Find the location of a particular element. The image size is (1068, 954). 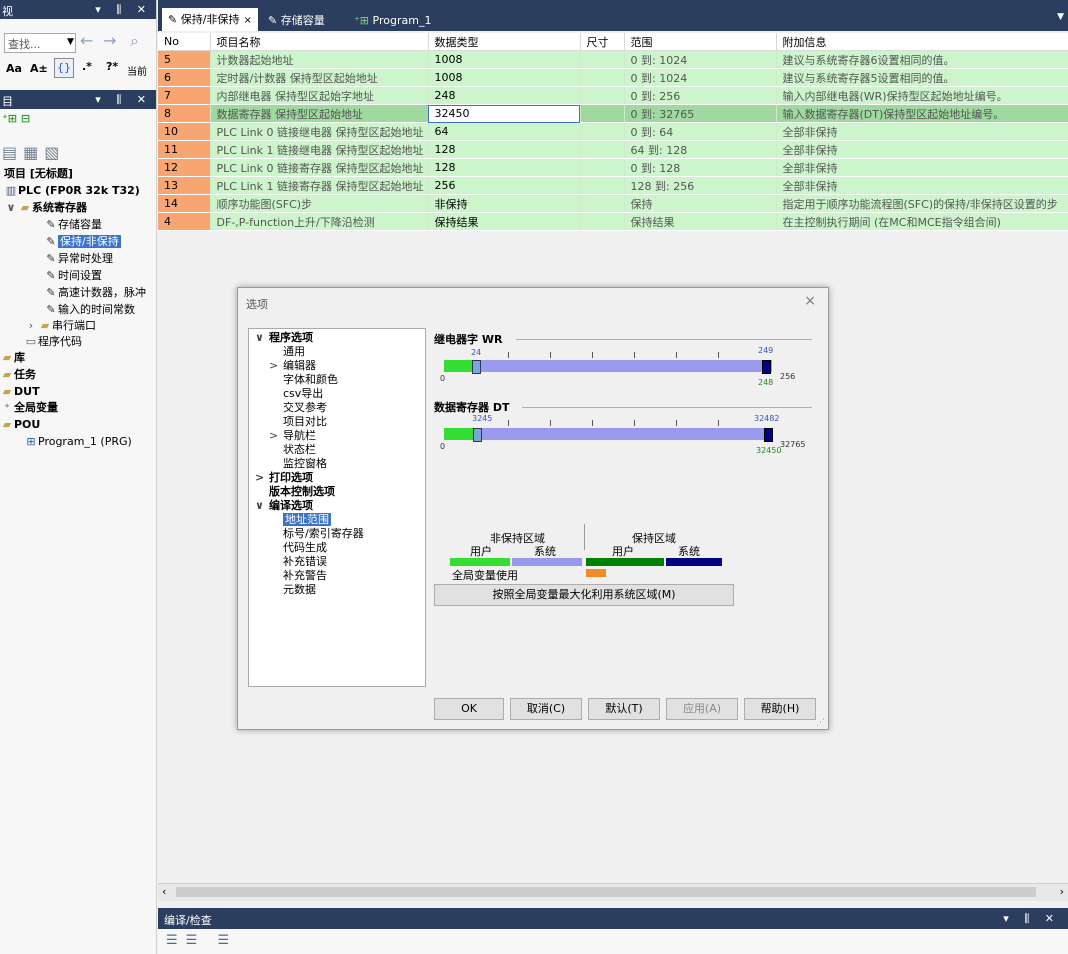

indent-icons: ☰☰ ☰ is located at coordinates (201, 940).